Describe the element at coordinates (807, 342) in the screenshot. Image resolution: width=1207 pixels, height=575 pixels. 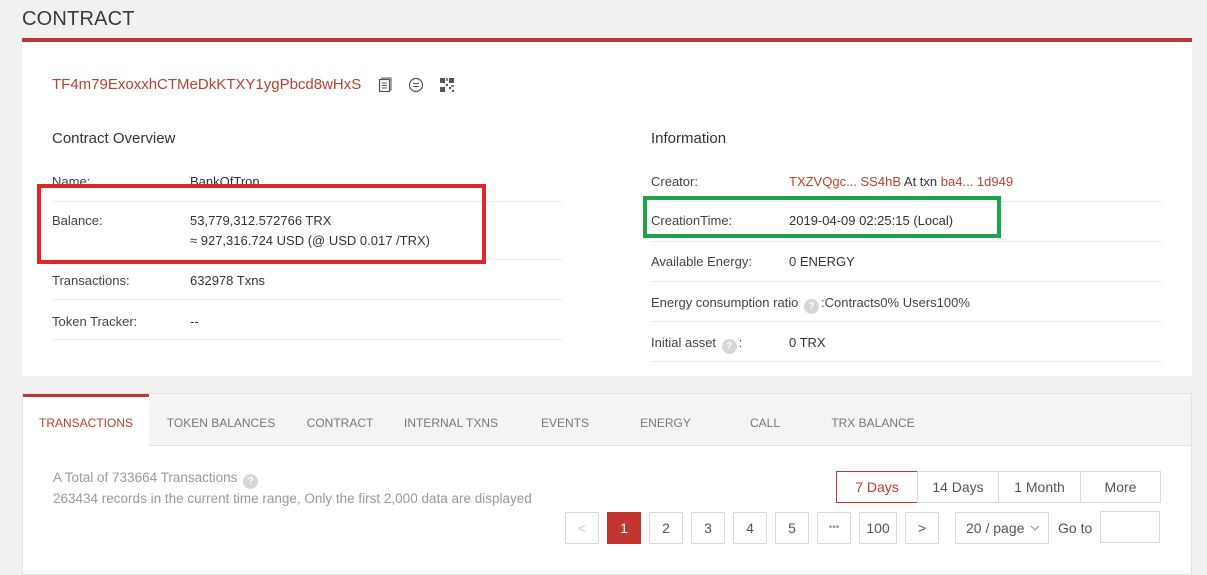
I see `row-value: 0 TRX` at that location.